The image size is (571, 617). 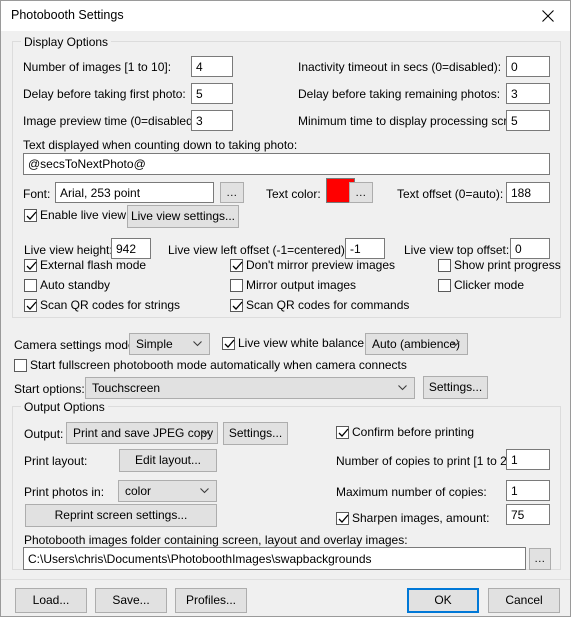 I want to click on scan-qr-strings-checkbox: Scan QR codes for strings, so click(x=102, y=305).